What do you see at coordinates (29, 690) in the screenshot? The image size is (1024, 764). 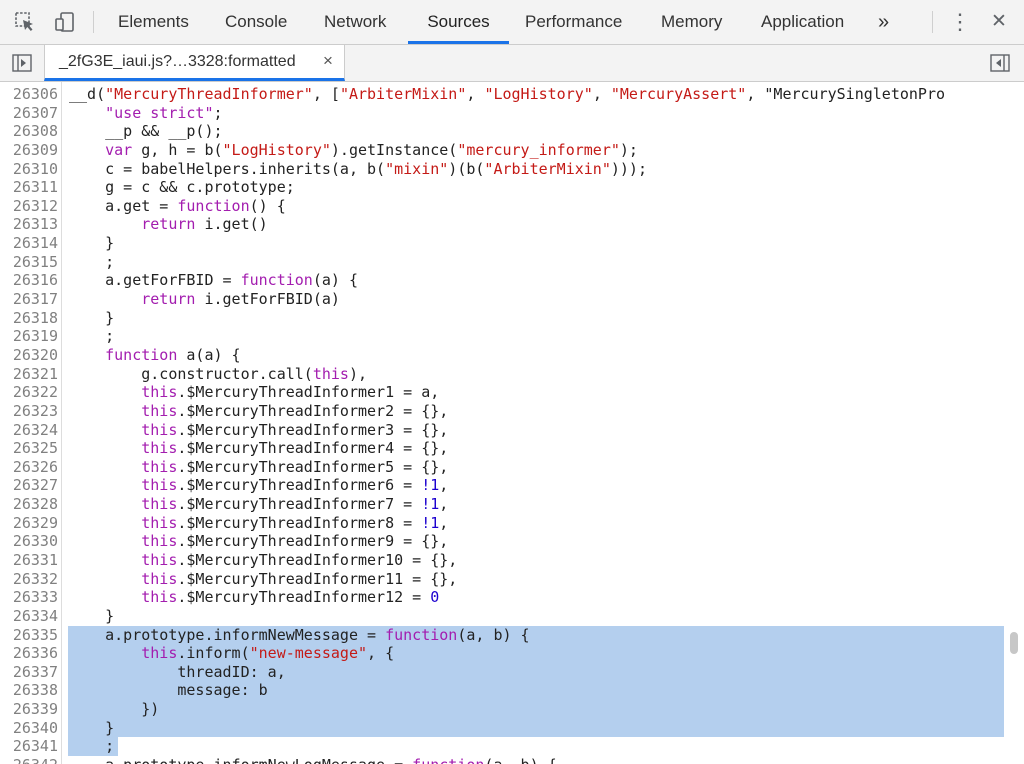 I see `line-number: 26338` at bounding box center [29, 690].